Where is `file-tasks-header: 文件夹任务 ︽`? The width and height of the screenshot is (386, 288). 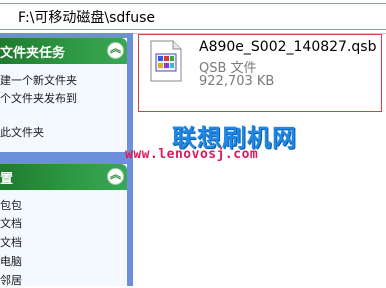 file-tasks-header: 文件夹任务 ︽ is located at coordinates (63, 51).